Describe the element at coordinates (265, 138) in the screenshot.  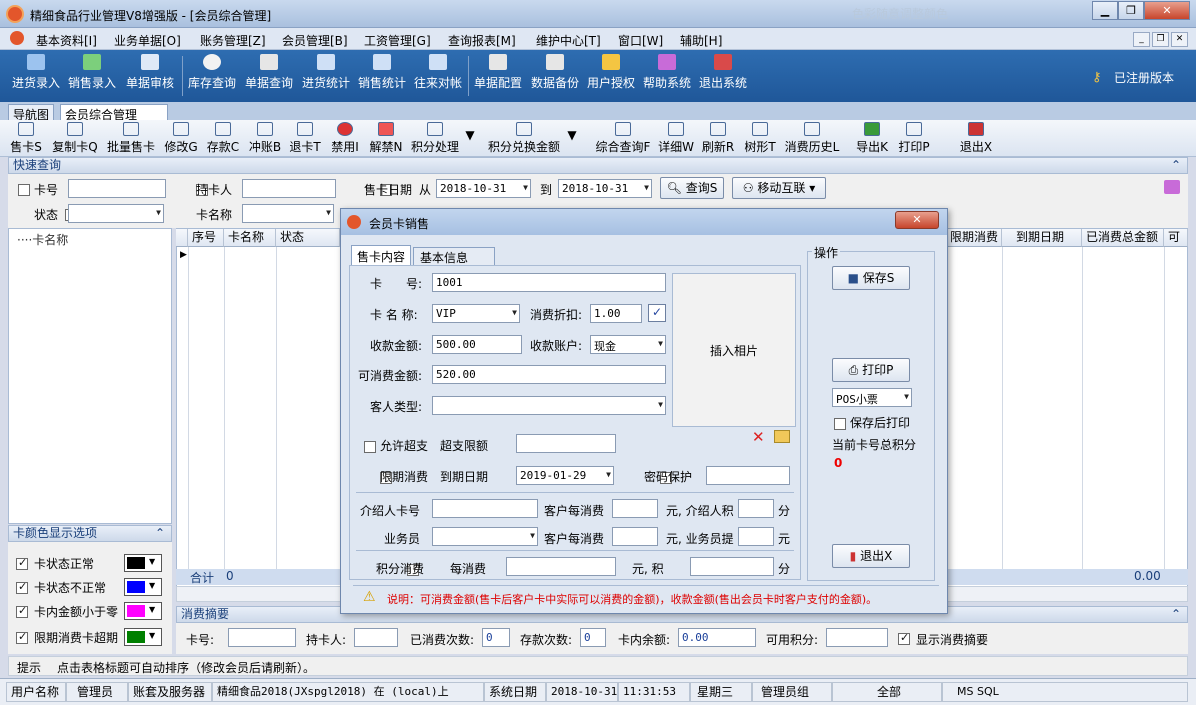
I see `tb-reverse: 冲账B` at that location.